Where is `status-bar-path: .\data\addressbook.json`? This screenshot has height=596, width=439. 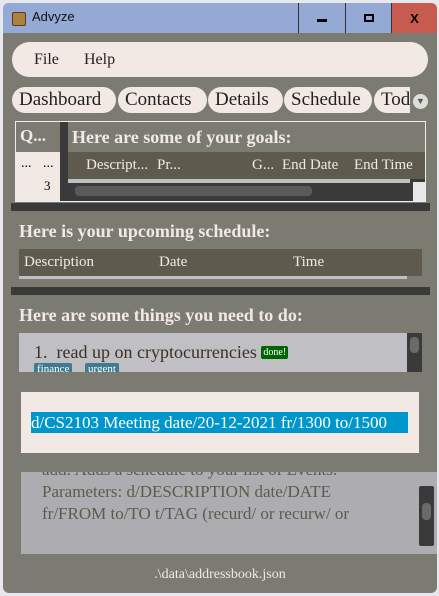 status-bar-path: .\data\addressbook.json is located at coordinates (220, 574).